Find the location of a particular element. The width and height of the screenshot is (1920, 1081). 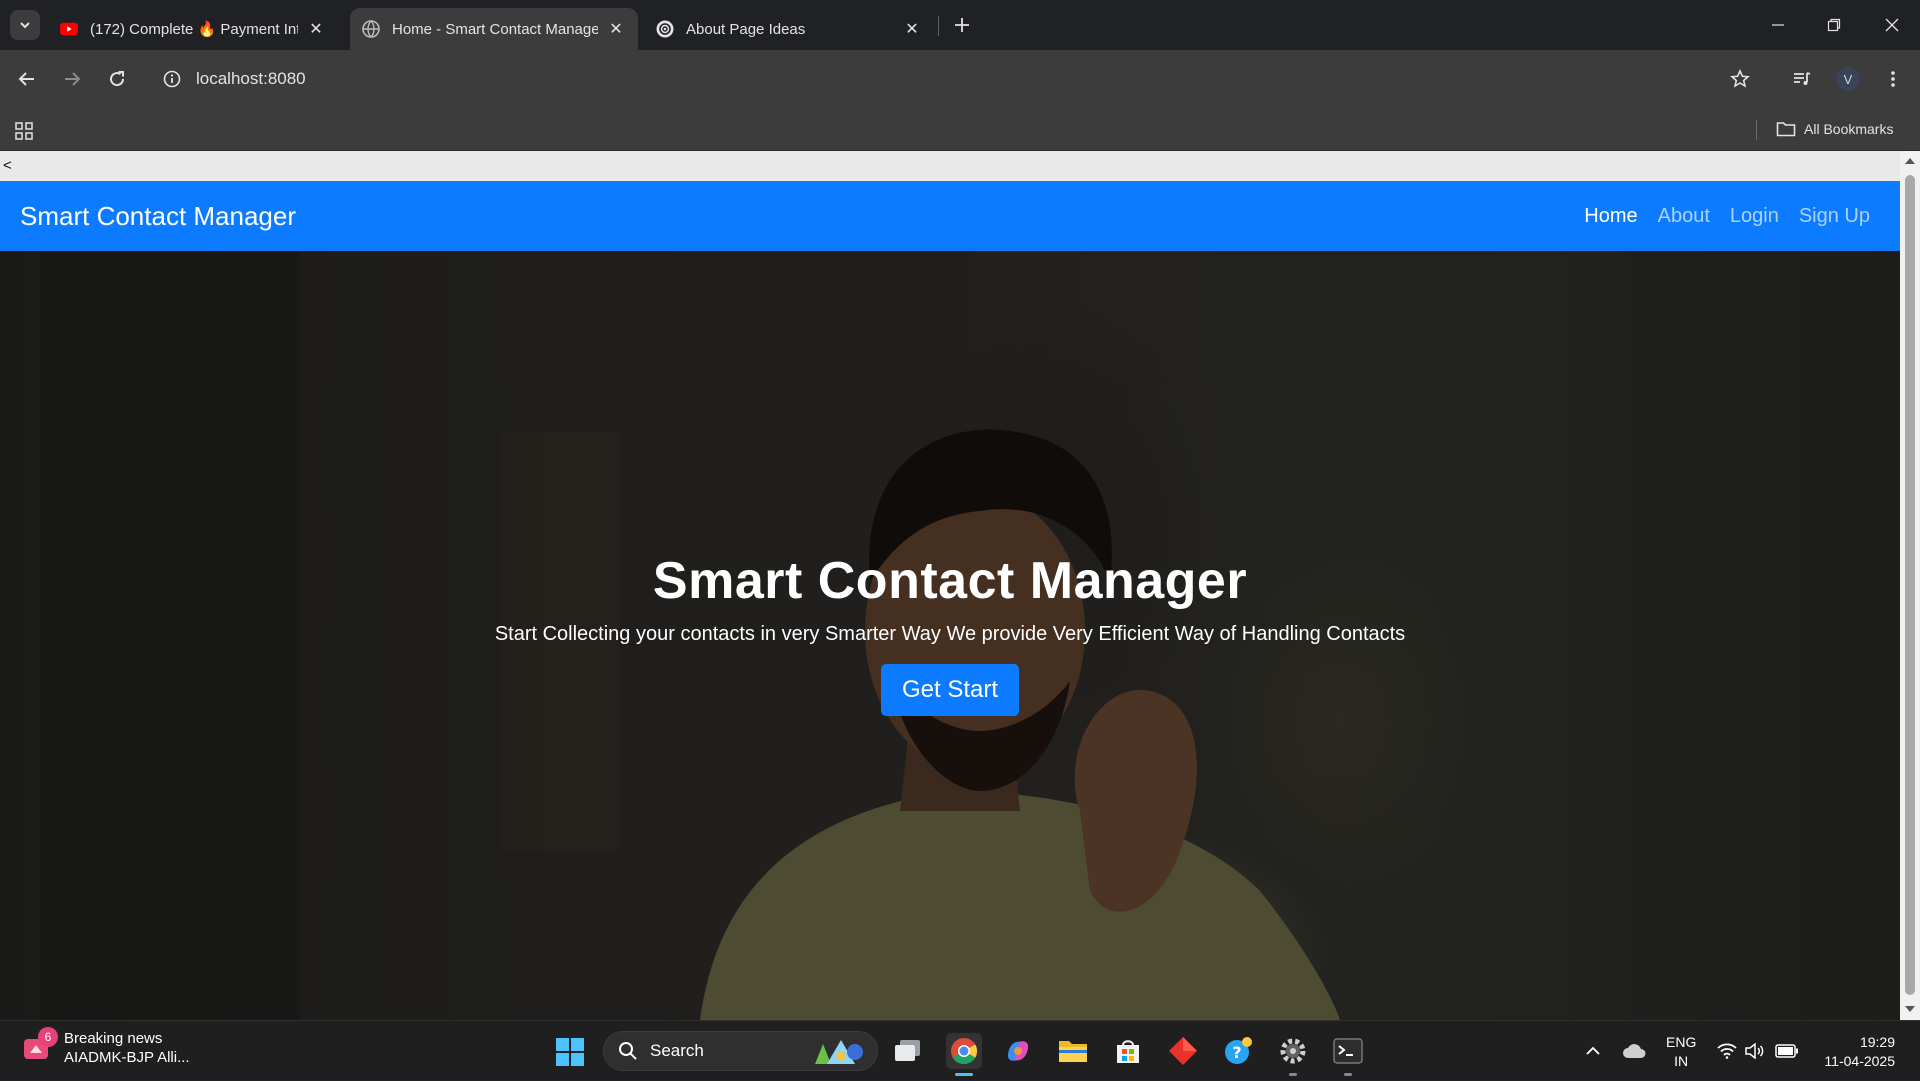

bookmarks-separator is located at coordinates (1756, 130).